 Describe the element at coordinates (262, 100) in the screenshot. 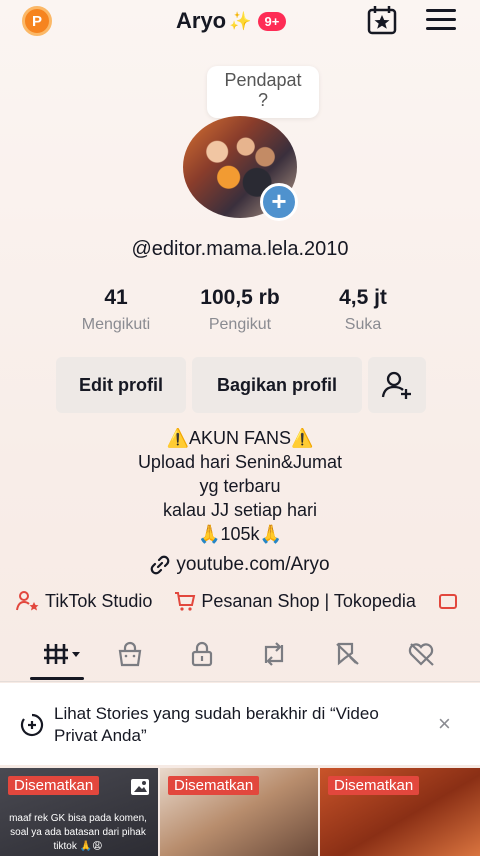

I see `note-text-line2: ?` at that location.